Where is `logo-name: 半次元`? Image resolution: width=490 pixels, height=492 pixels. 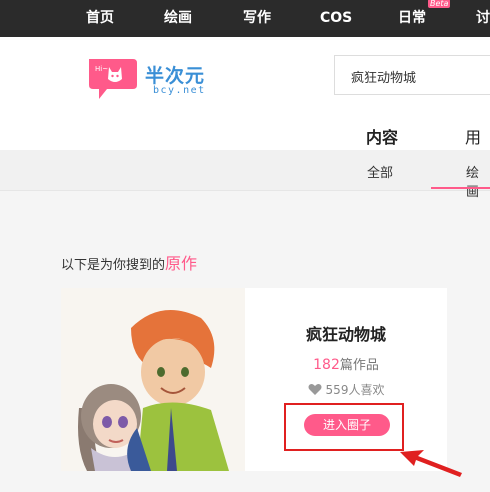 logo-name: 半次元 is located at coordinates (175, 76).